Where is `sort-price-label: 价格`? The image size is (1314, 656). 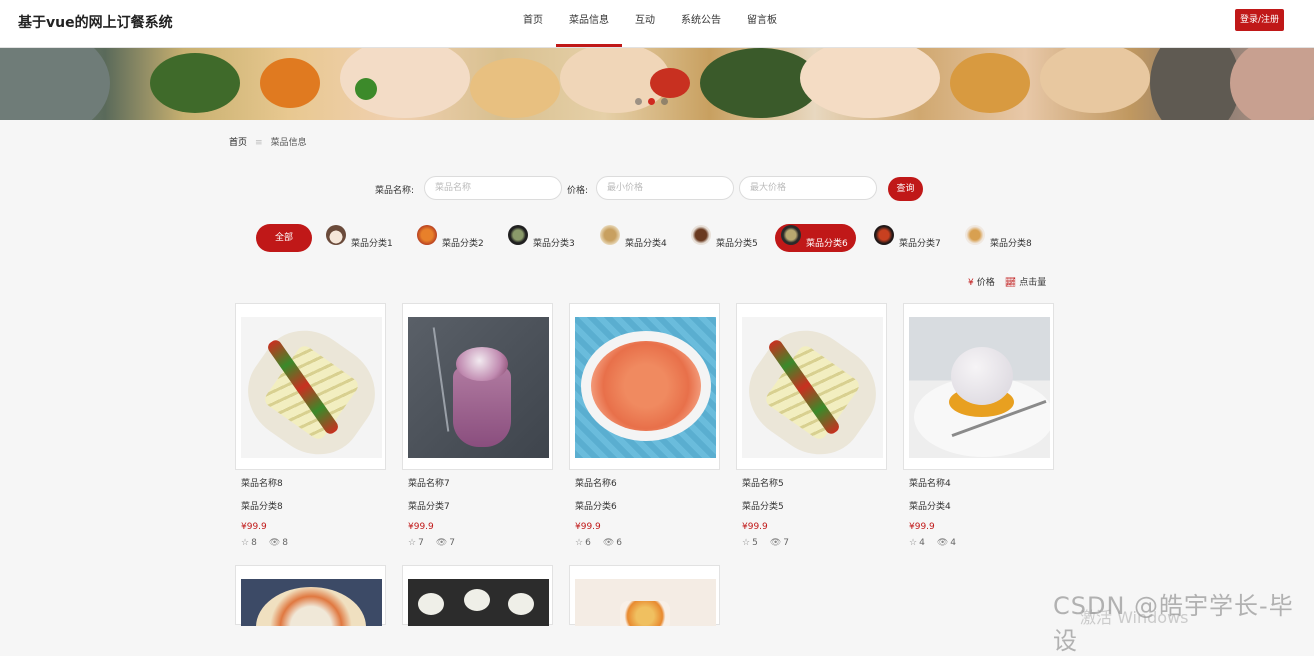
sort-price-label: 价格 is located at coordinates (985, 283).